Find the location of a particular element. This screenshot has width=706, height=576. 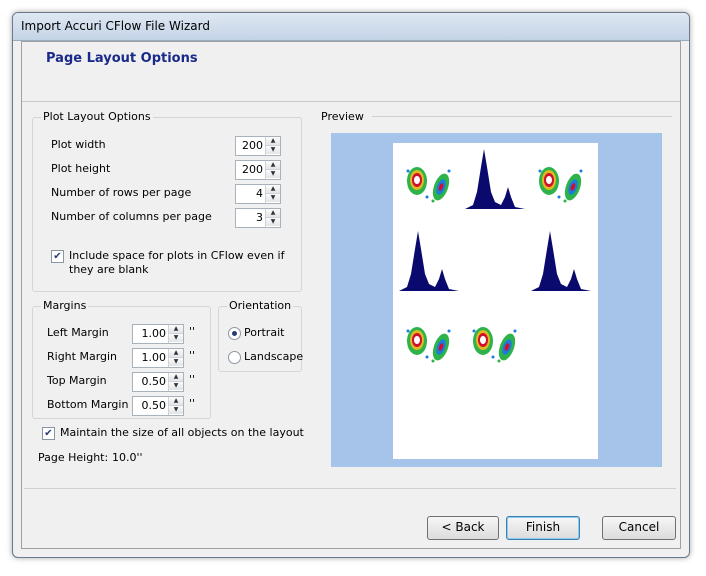

bottom-margin-spinner: 0.50 ▲ ▼ is located at coordinates (158, 406).